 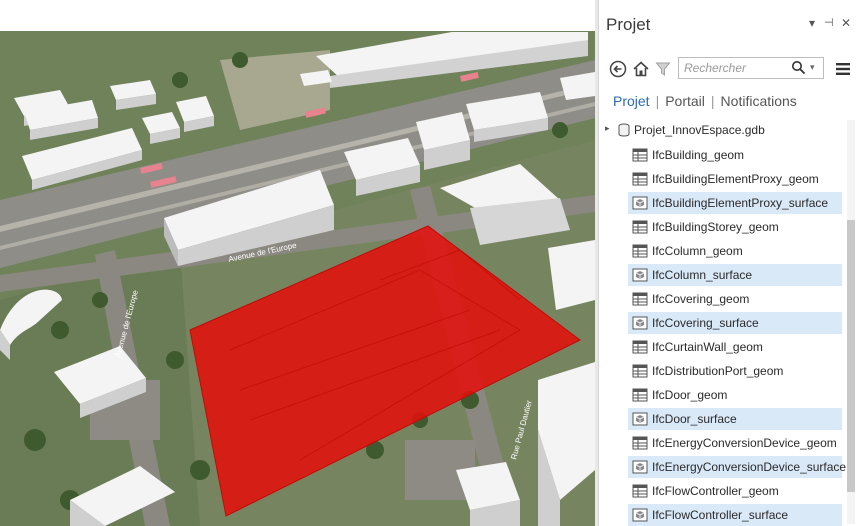 I want to click on tab-notifications: Notifications, so click(x=759, y=101).